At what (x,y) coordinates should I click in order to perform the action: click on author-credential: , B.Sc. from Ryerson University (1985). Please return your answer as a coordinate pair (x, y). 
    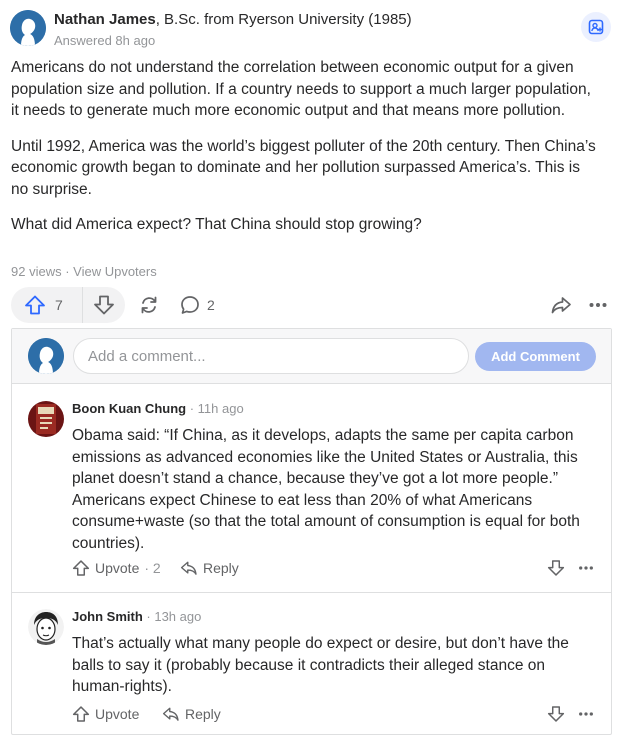
    Looking at the image, I should click on (283, 19).